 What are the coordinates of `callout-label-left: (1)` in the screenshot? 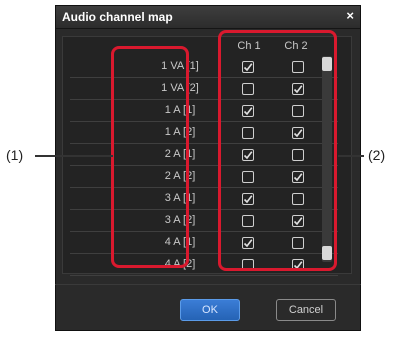 It's located at (15, 155).